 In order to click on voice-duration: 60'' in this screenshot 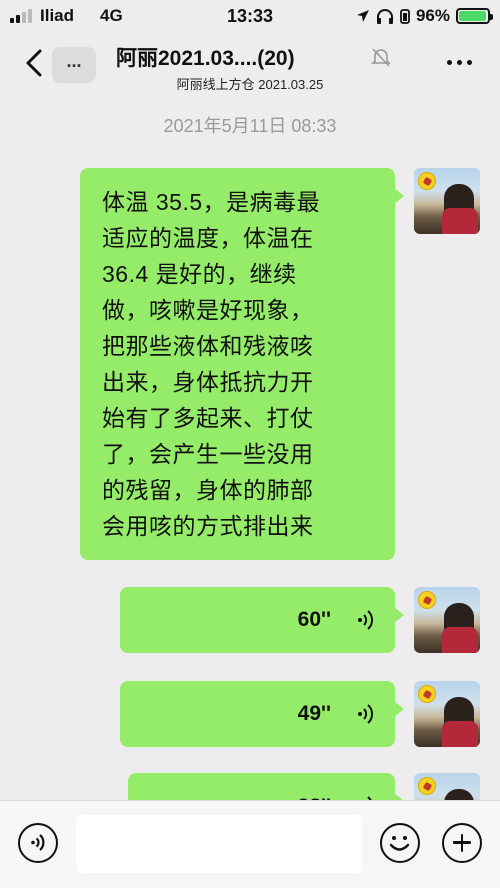, I will do `click(314, 619)`.